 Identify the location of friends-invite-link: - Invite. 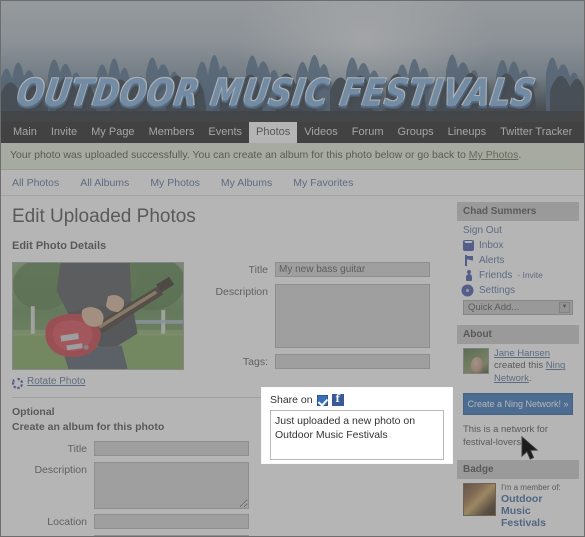
(530, 275).